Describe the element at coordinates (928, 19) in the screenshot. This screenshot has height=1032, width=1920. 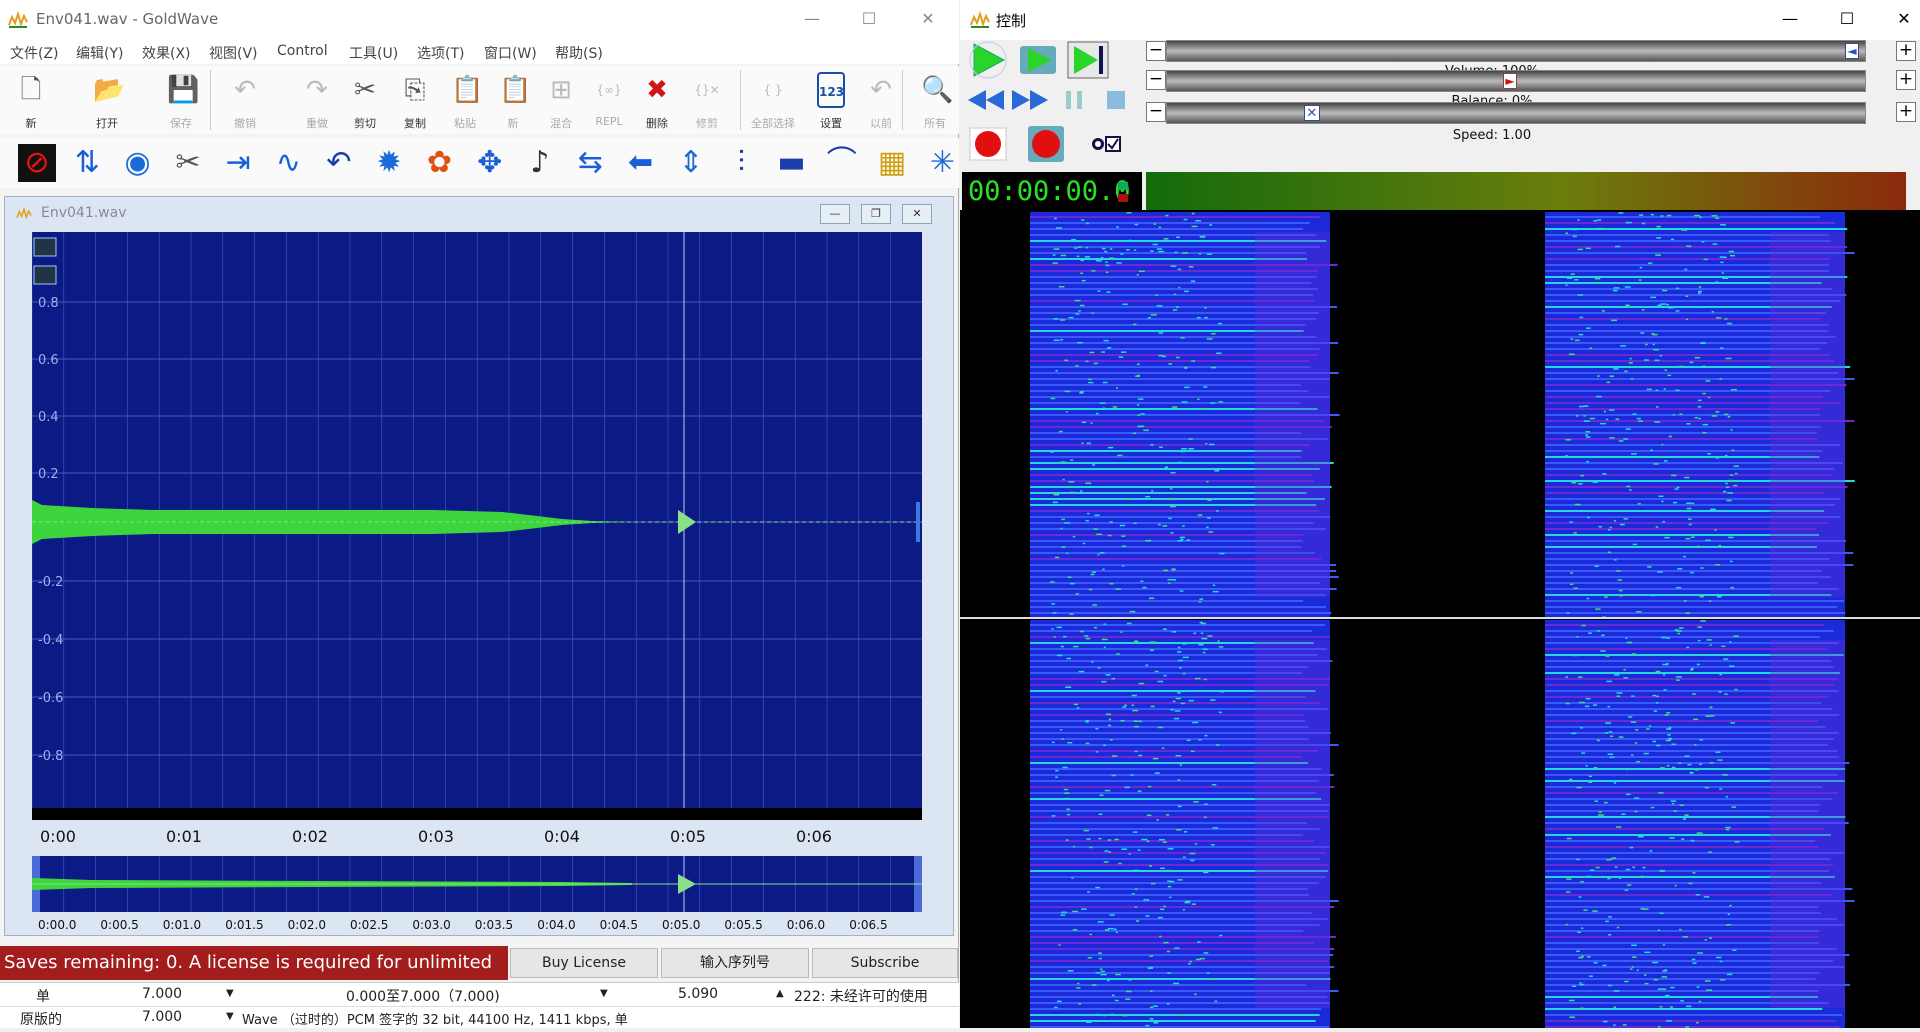
I see `close-button: ✕` at that location.